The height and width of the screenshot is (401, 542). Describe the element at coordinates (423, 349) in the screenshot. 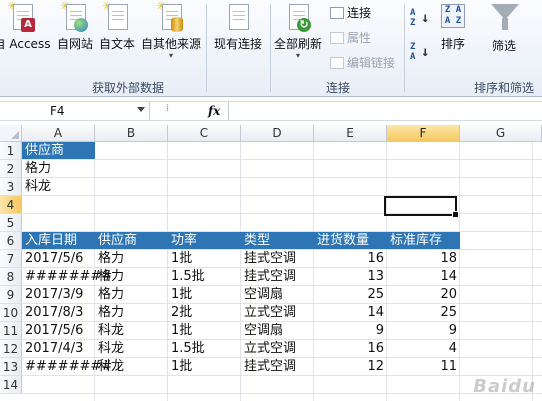

I see `table-cell: 4` at that location.